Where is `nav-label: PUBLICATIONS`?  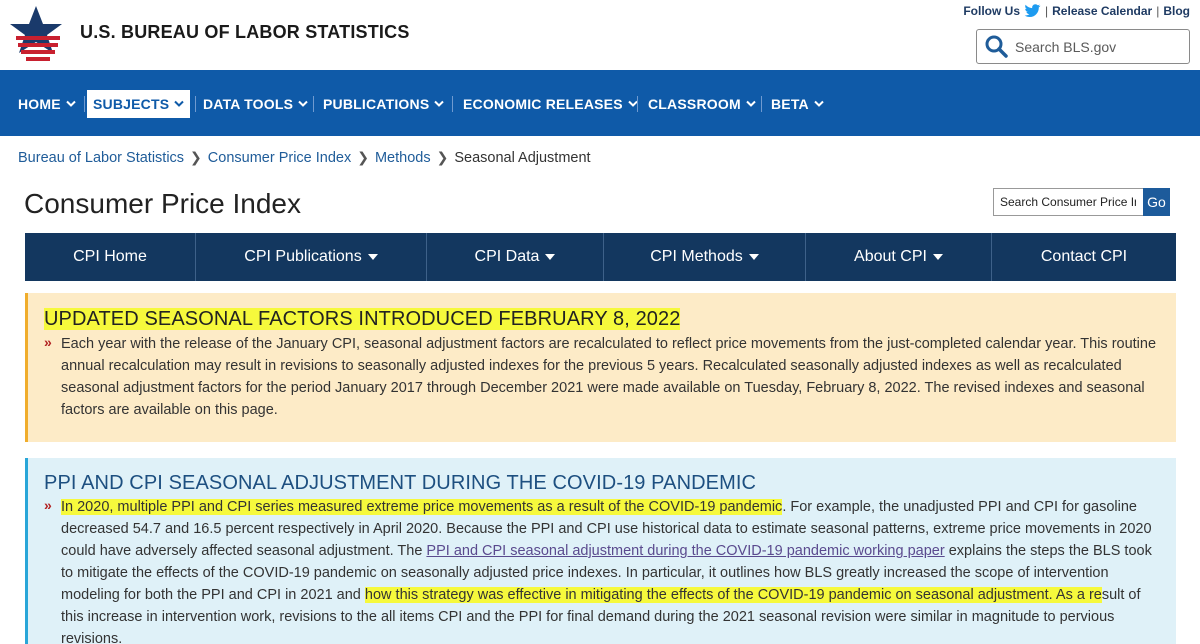
nav-label: PUBLICATIONS is located at coordinates (376, 104).